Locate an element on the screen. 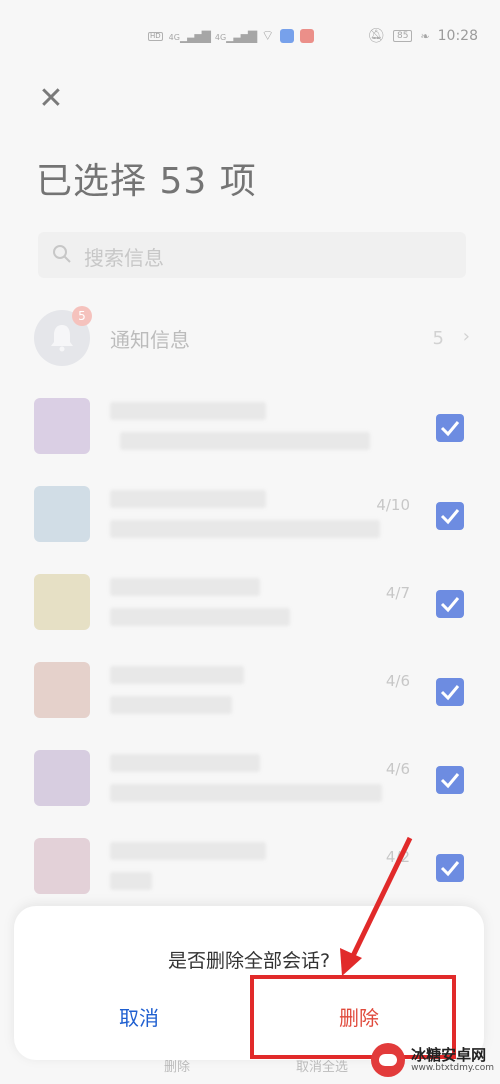 Image resolution: width=500 pixels, height=1084 pixels. watermark-logo-icon is located at coordinates (388, 1060).